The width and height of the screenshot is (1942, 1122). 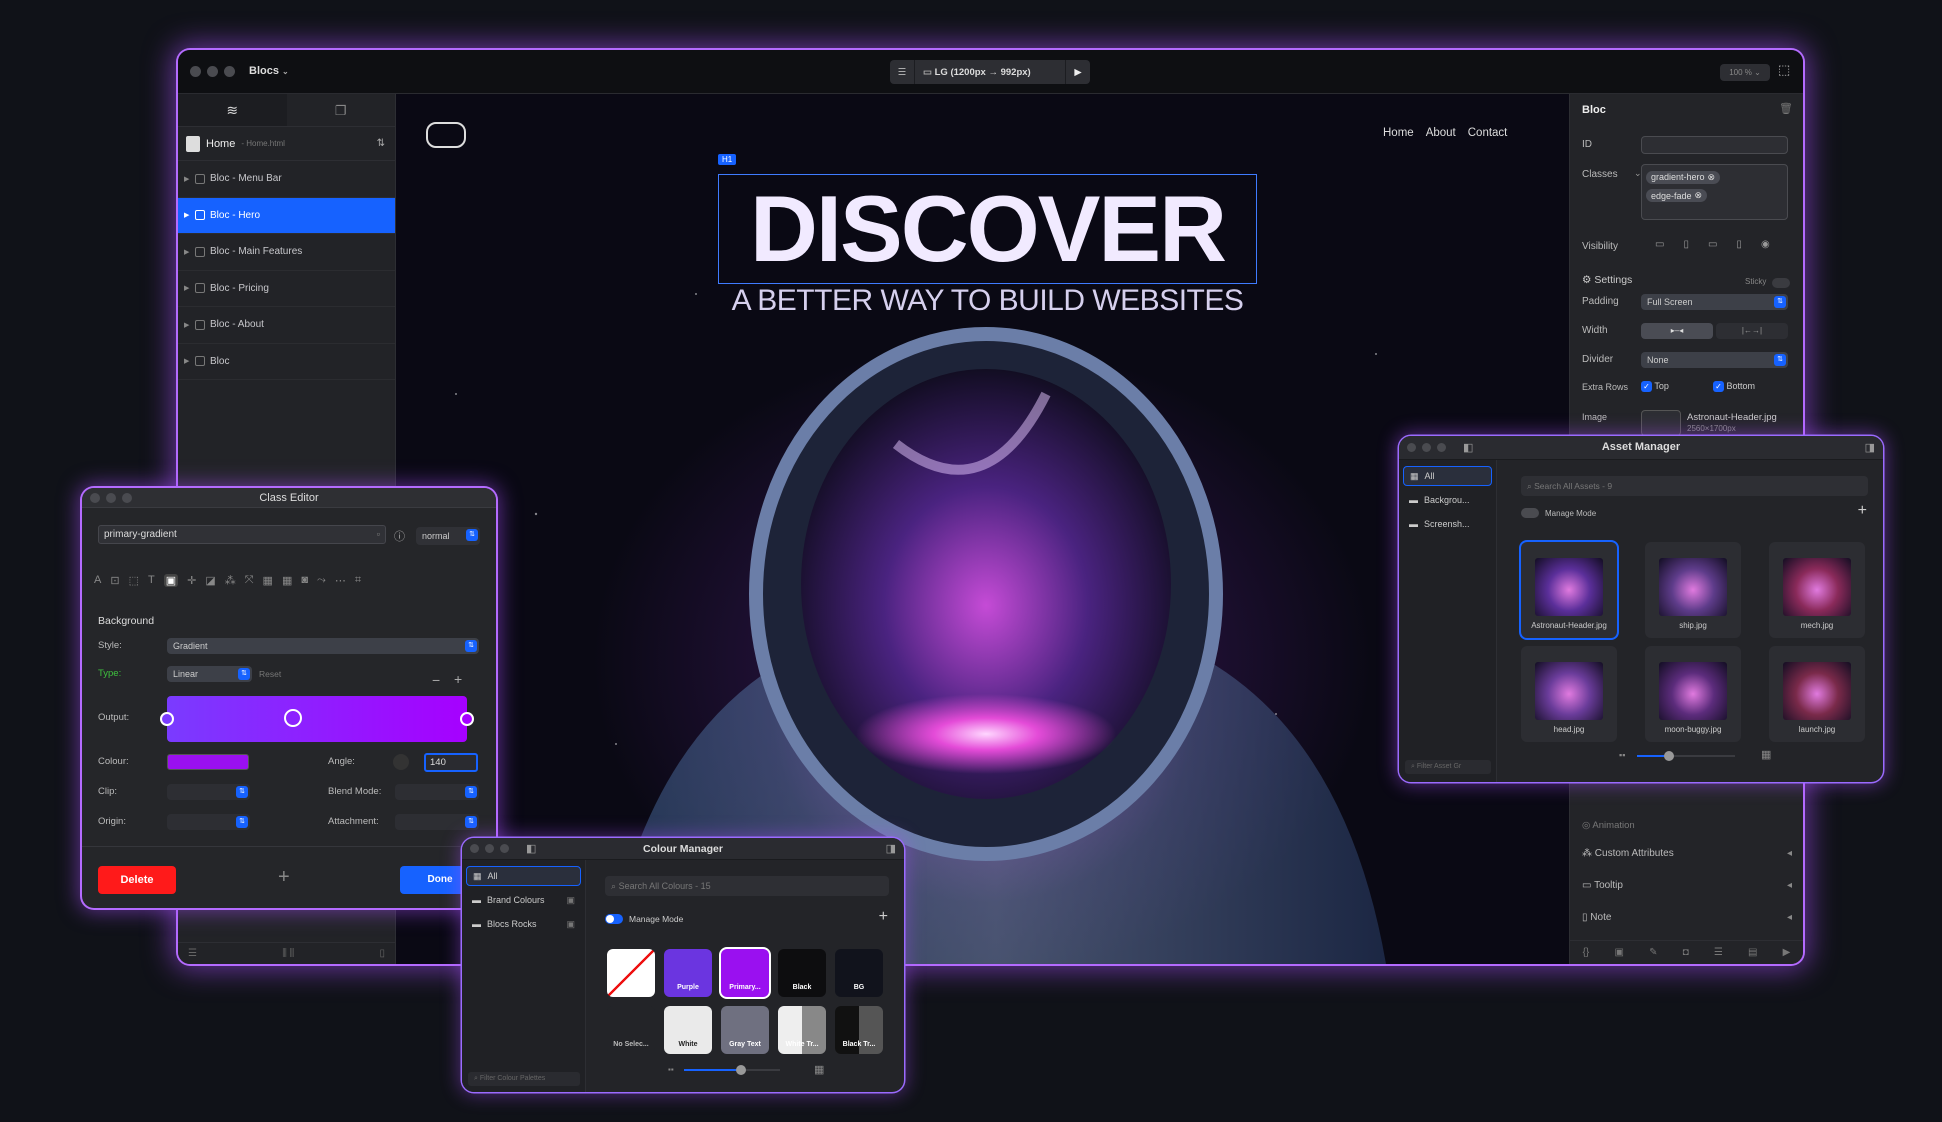 I want to click on desktop-icon: ▭, so click(x=1659, y=244).